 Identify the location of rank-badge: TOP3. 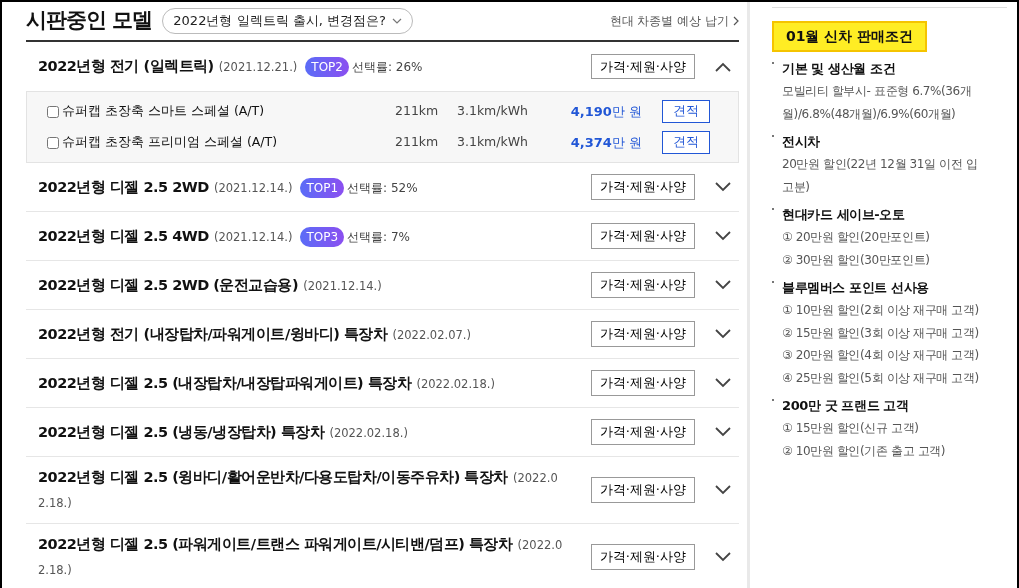
(322, 236).